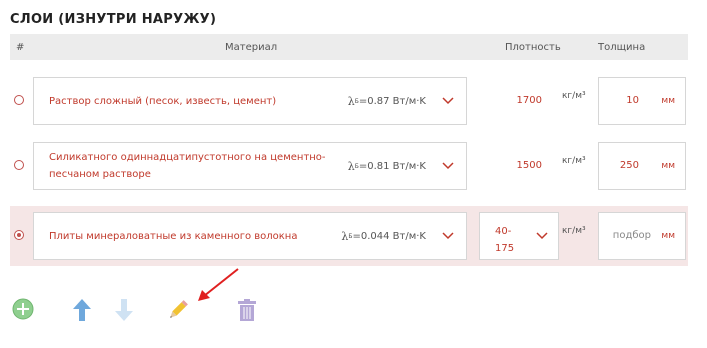 This screenshot has height=348, width=707. I want to click on col-thickness: Толщина, so click(622, 47).